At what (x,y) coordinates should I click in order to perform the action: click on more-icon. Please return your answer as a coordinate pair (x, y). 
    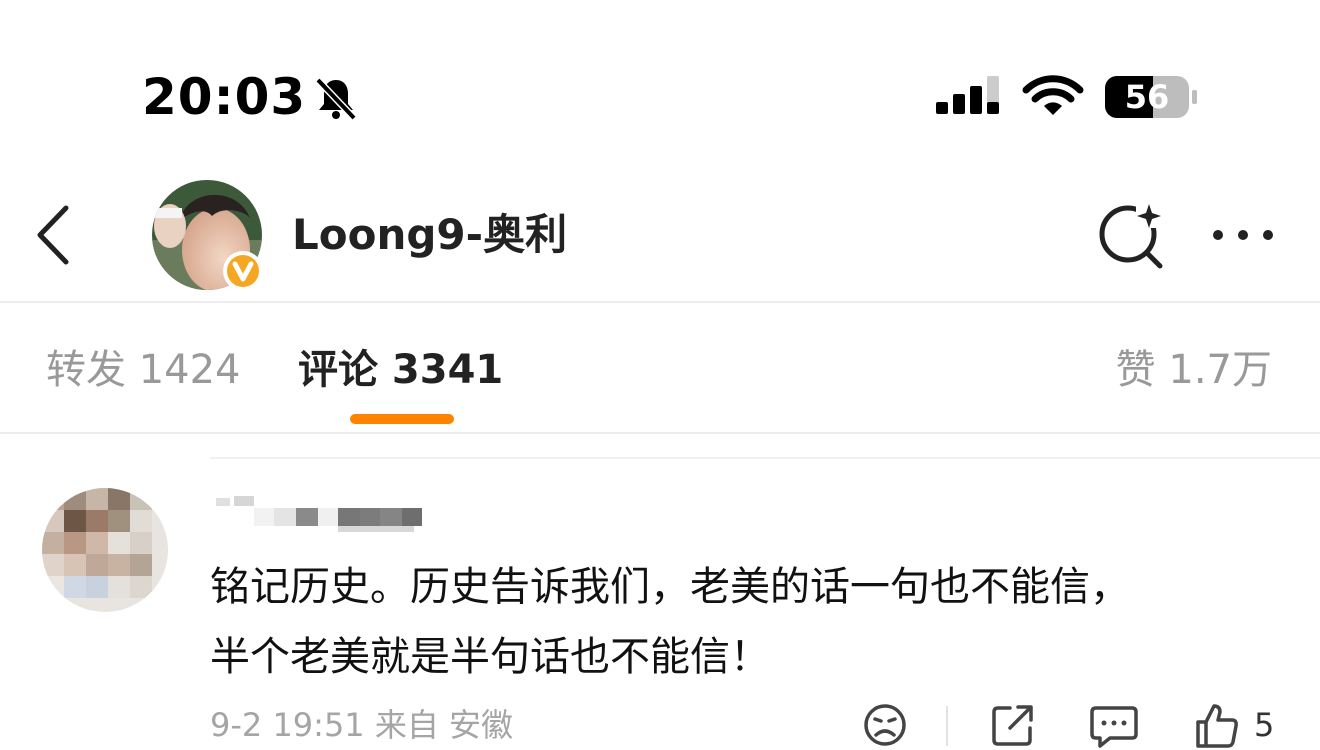
    Looking at the image, I should click on (1243, 235).